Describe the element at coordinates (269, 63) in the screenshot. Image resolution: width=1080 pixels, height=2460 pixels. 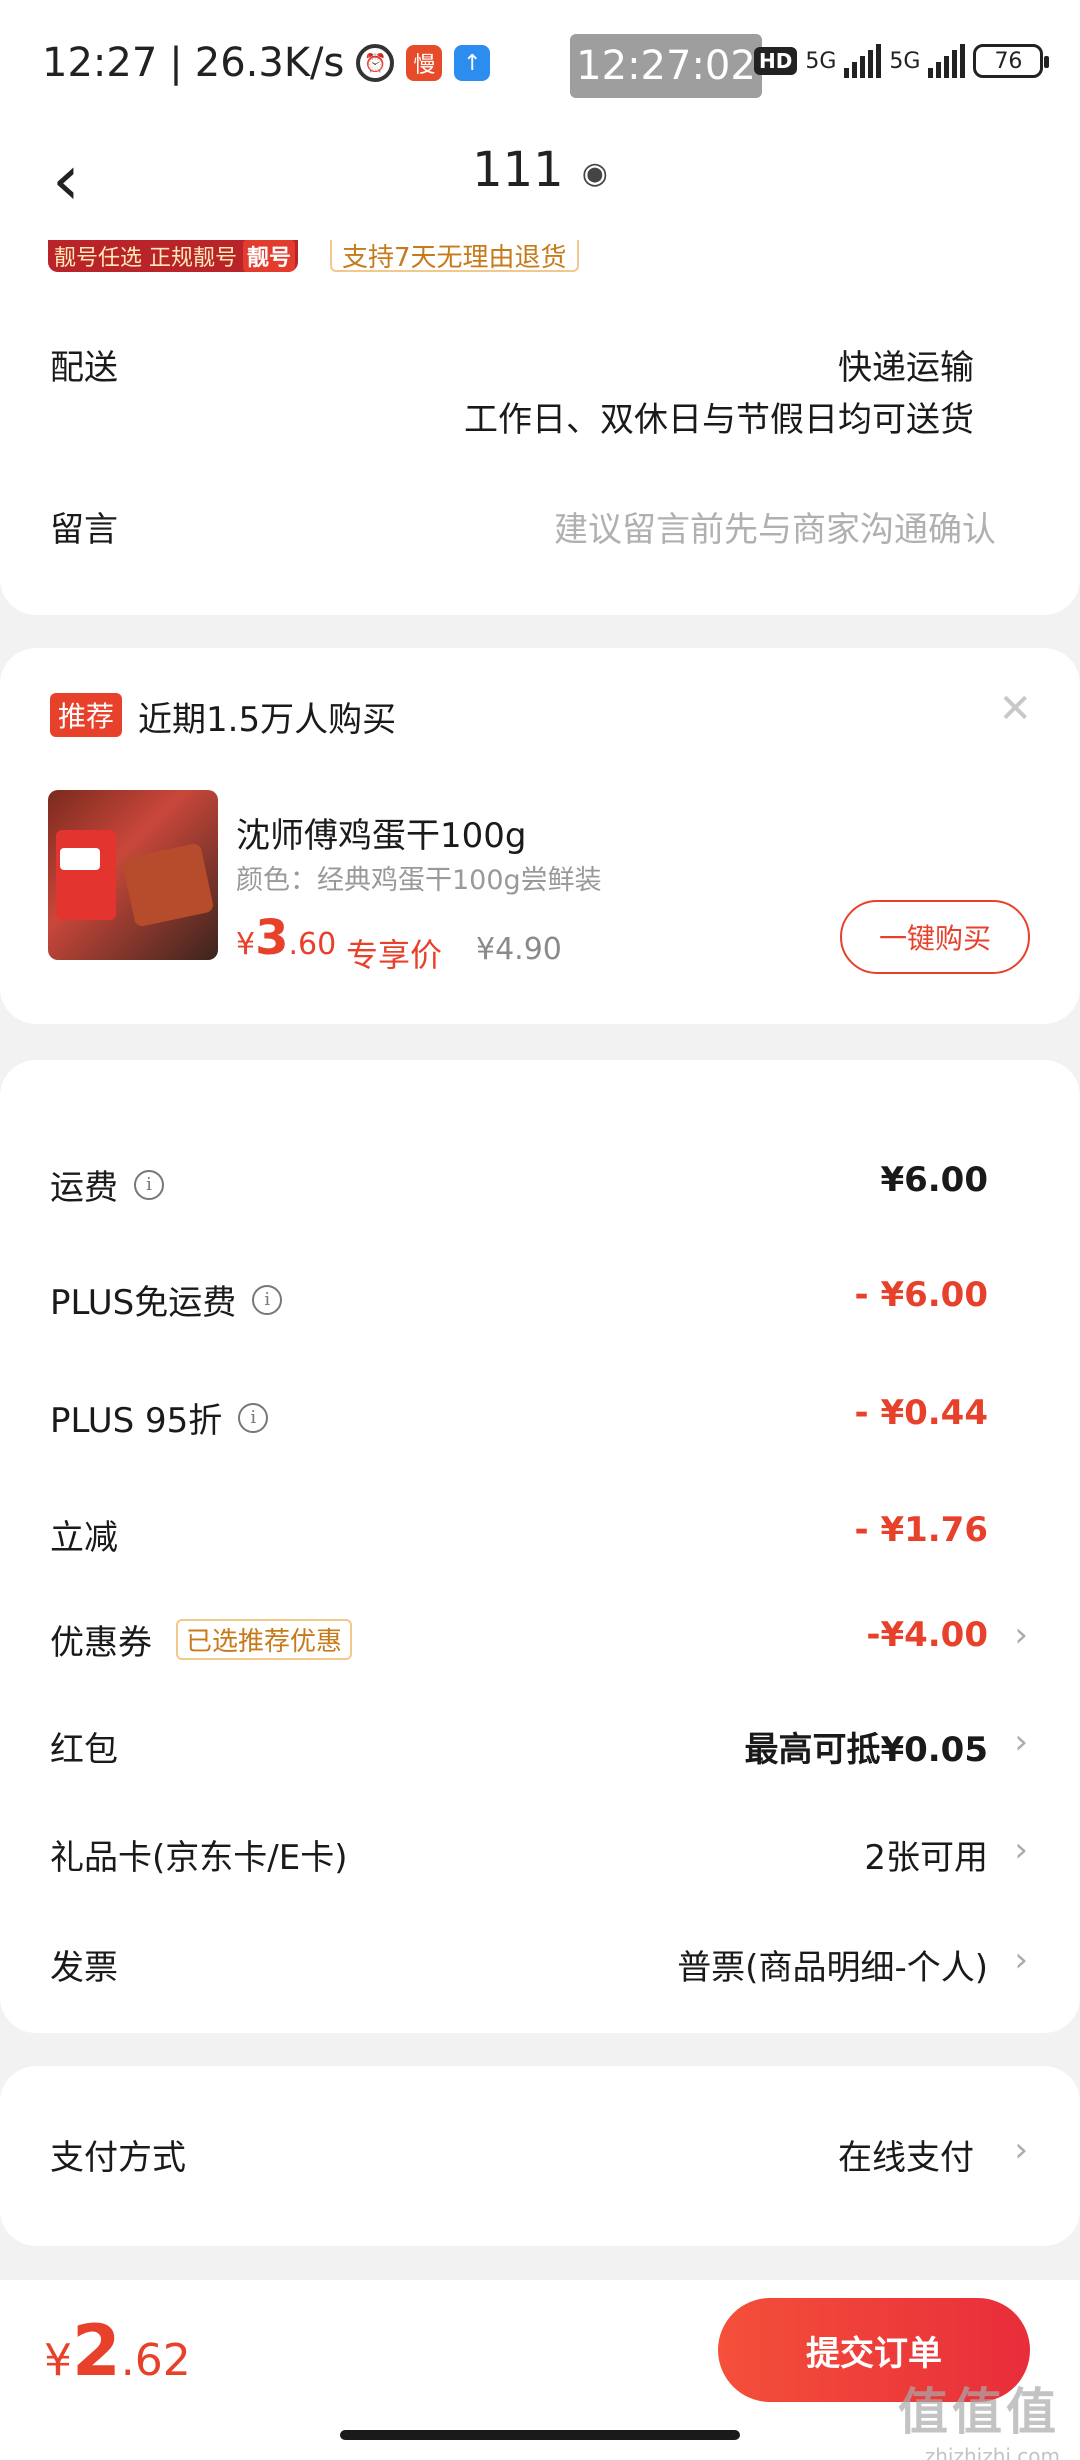
I see `network-speed: 26.3K/s` at that location.